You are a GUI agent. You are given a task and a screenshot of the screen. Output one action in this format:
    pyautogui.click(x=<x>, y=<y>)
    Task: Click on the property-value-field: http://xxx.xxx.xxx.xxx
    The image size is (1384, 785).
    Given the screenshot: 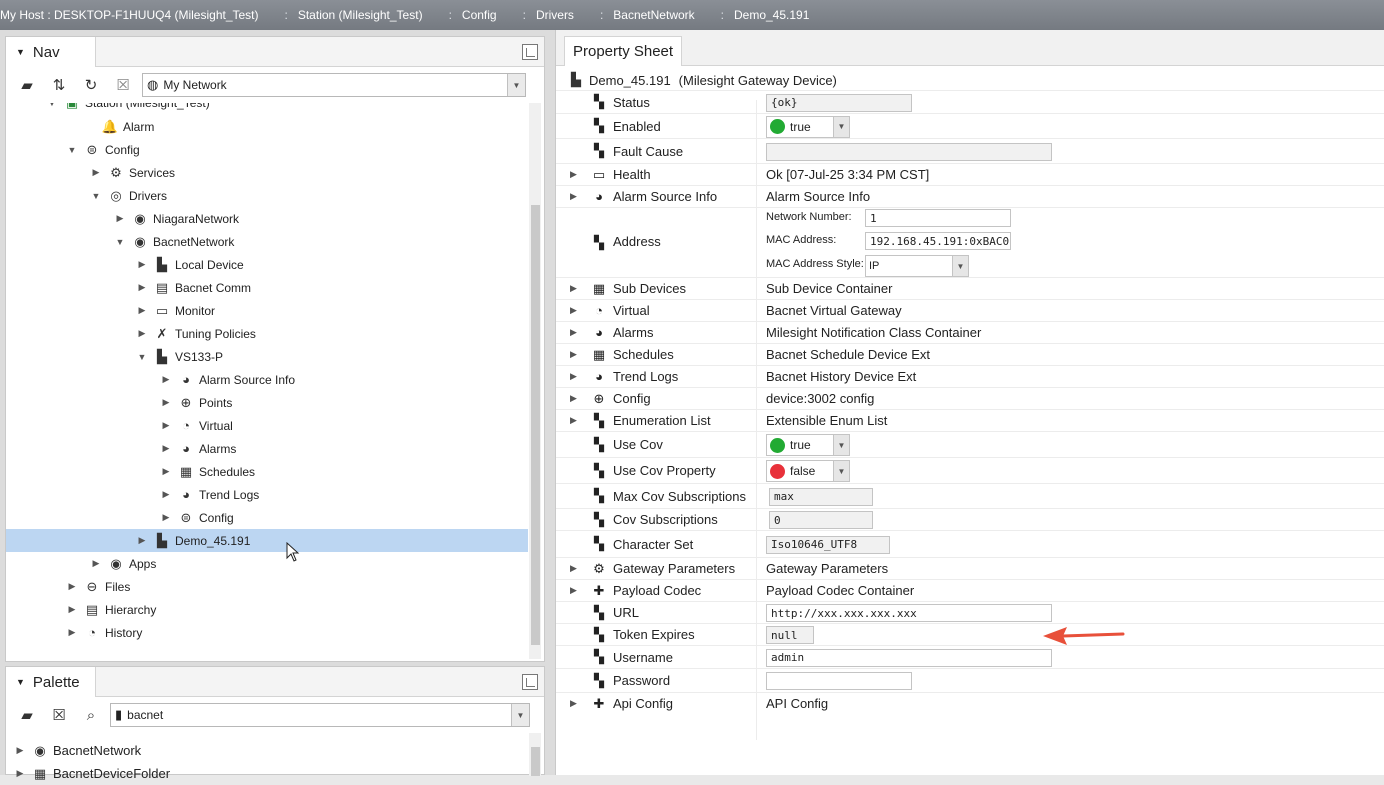 What is the action you would take?
    pyautogui.click(x=909, y=613)
    